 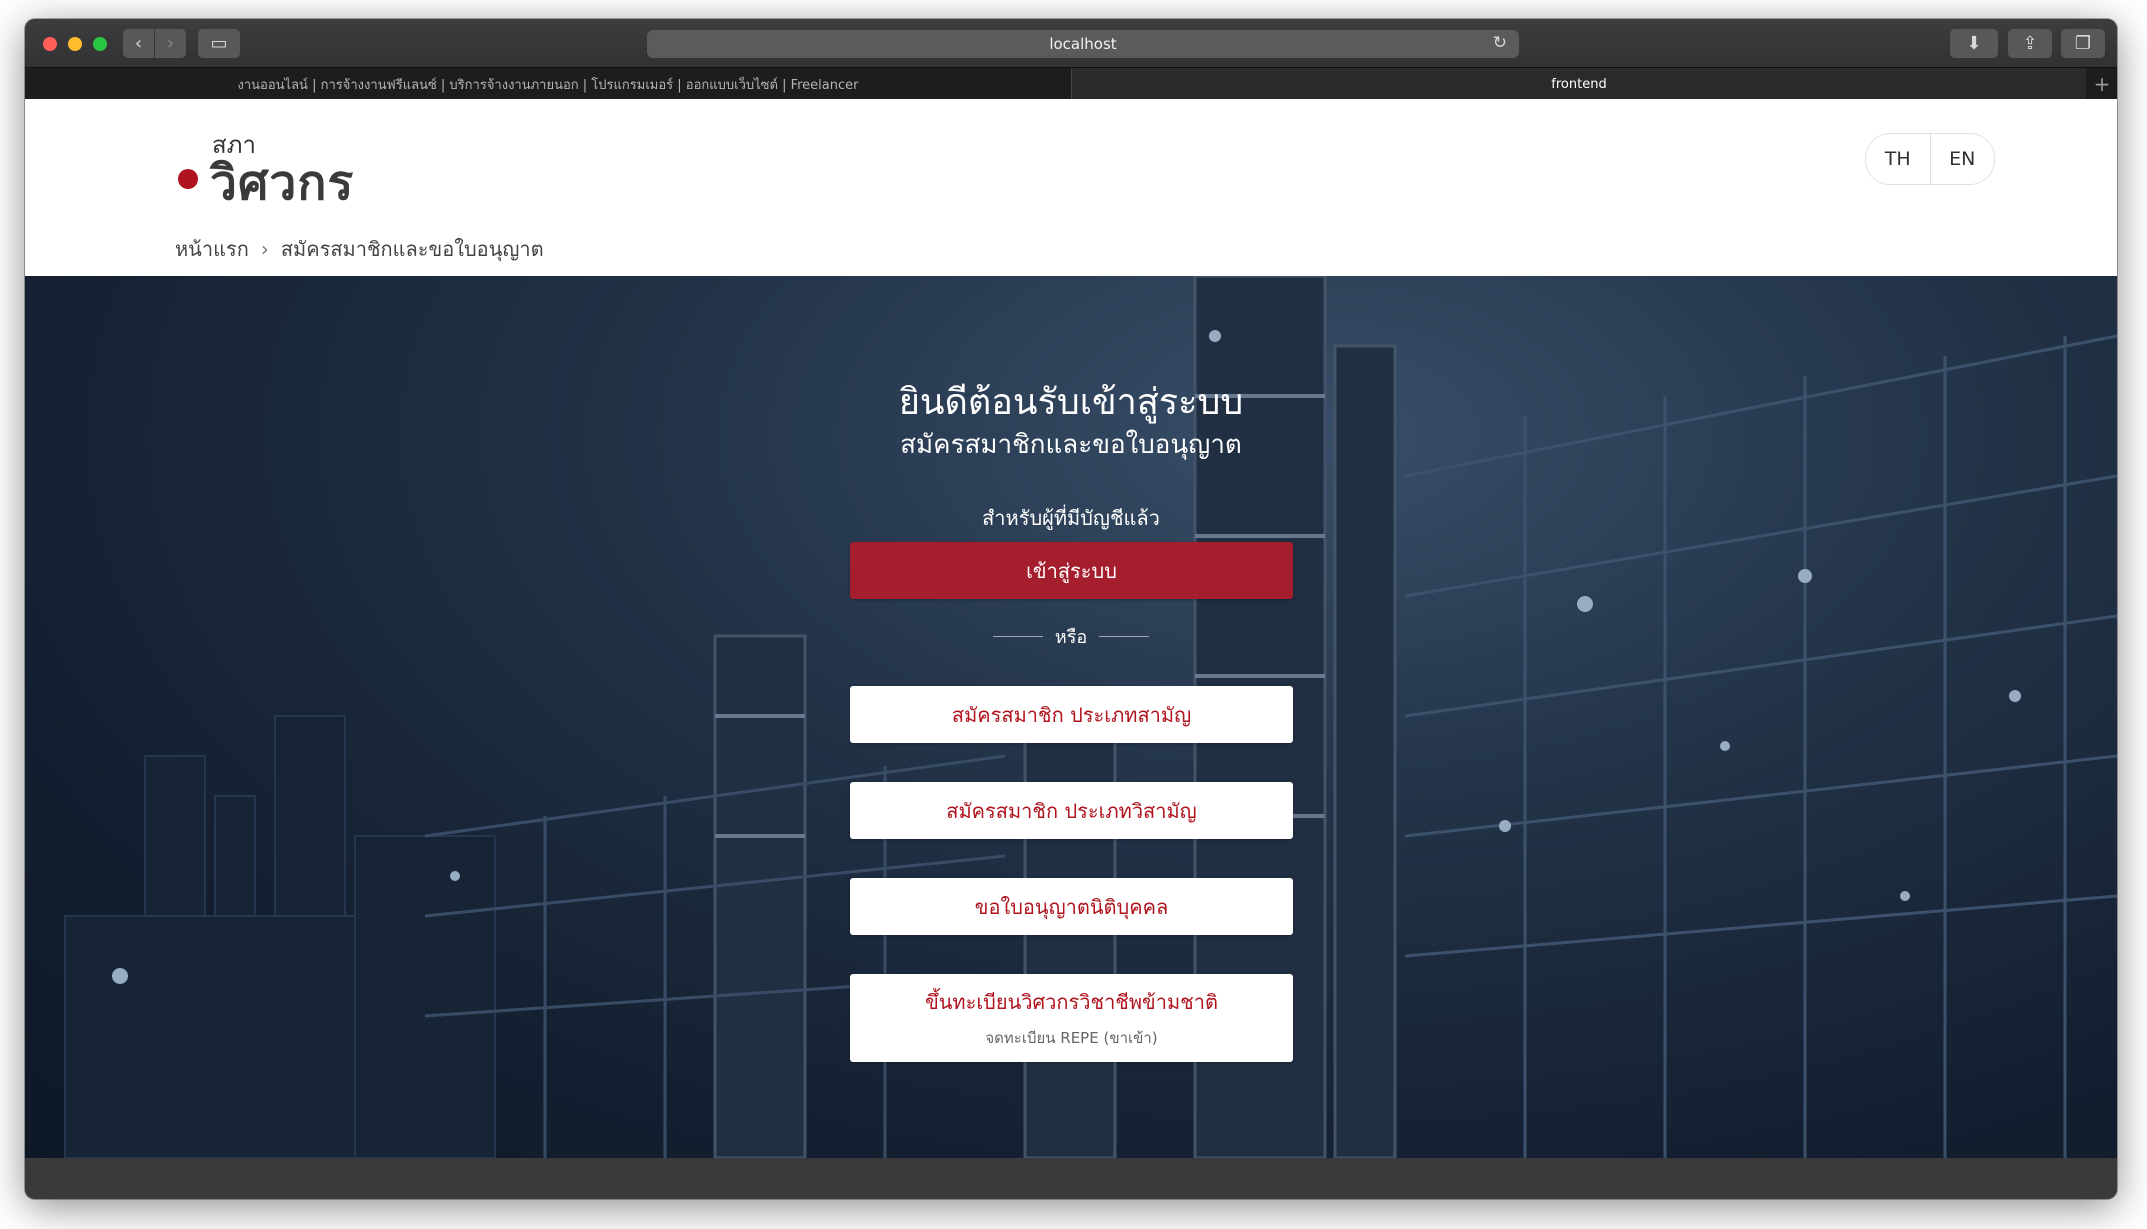 I want to click on address-text: localhost, so click(x=1083, y=44).